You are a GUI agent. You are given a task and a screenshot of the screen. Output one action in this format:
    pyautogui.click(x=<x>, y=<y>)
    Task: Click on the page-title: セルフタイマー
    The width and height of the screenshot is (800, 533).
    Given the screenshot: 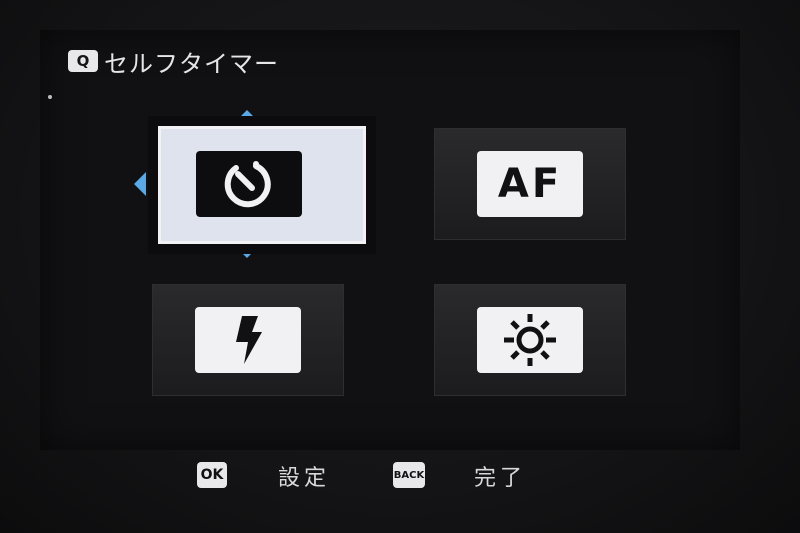 What is the action you would take?
    pyautogui.click(x=191, y=63)
    